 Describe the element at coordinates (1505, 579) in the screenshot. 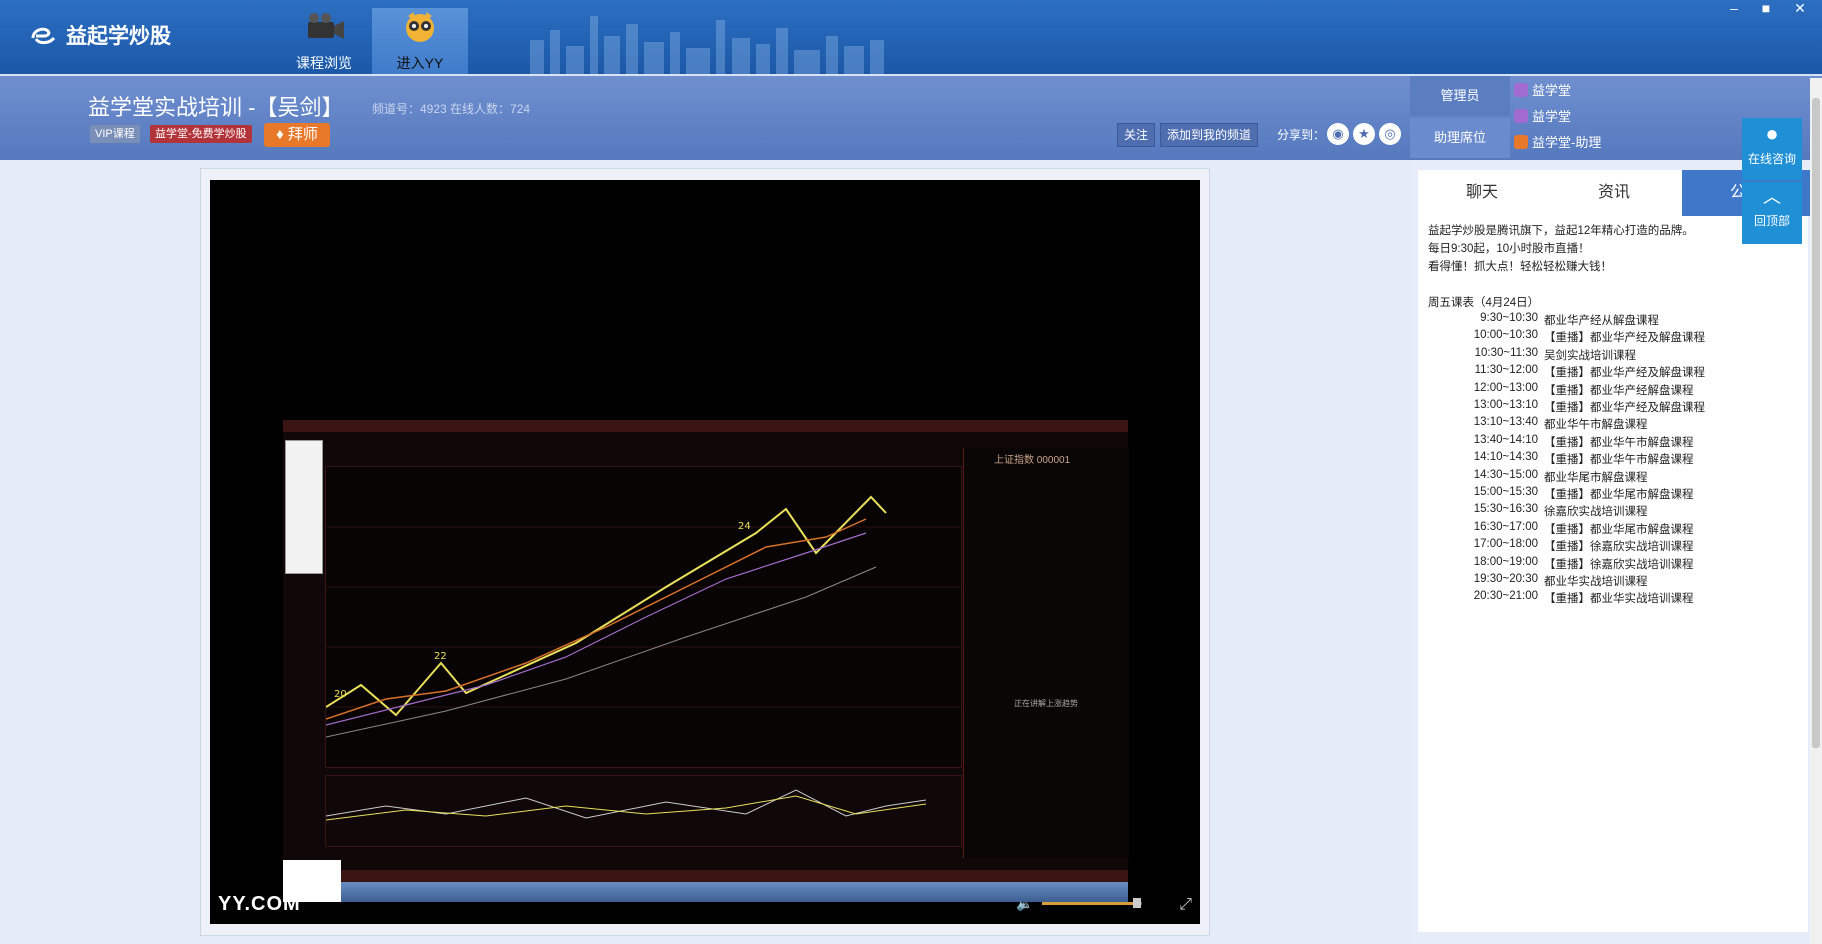

I see `schedule-time: 19:30~20:30` at that location.